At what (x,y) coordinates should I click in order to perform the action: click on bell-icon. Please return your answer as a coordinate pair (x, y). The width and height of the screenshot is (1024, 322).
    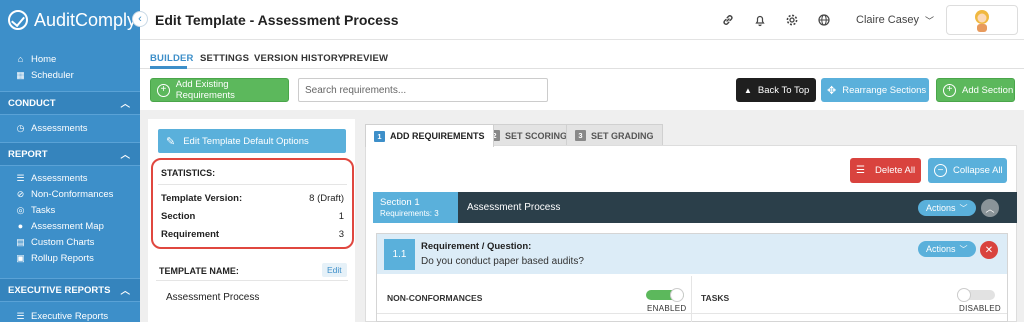
    Looking at the image, I should click on (760, 20).